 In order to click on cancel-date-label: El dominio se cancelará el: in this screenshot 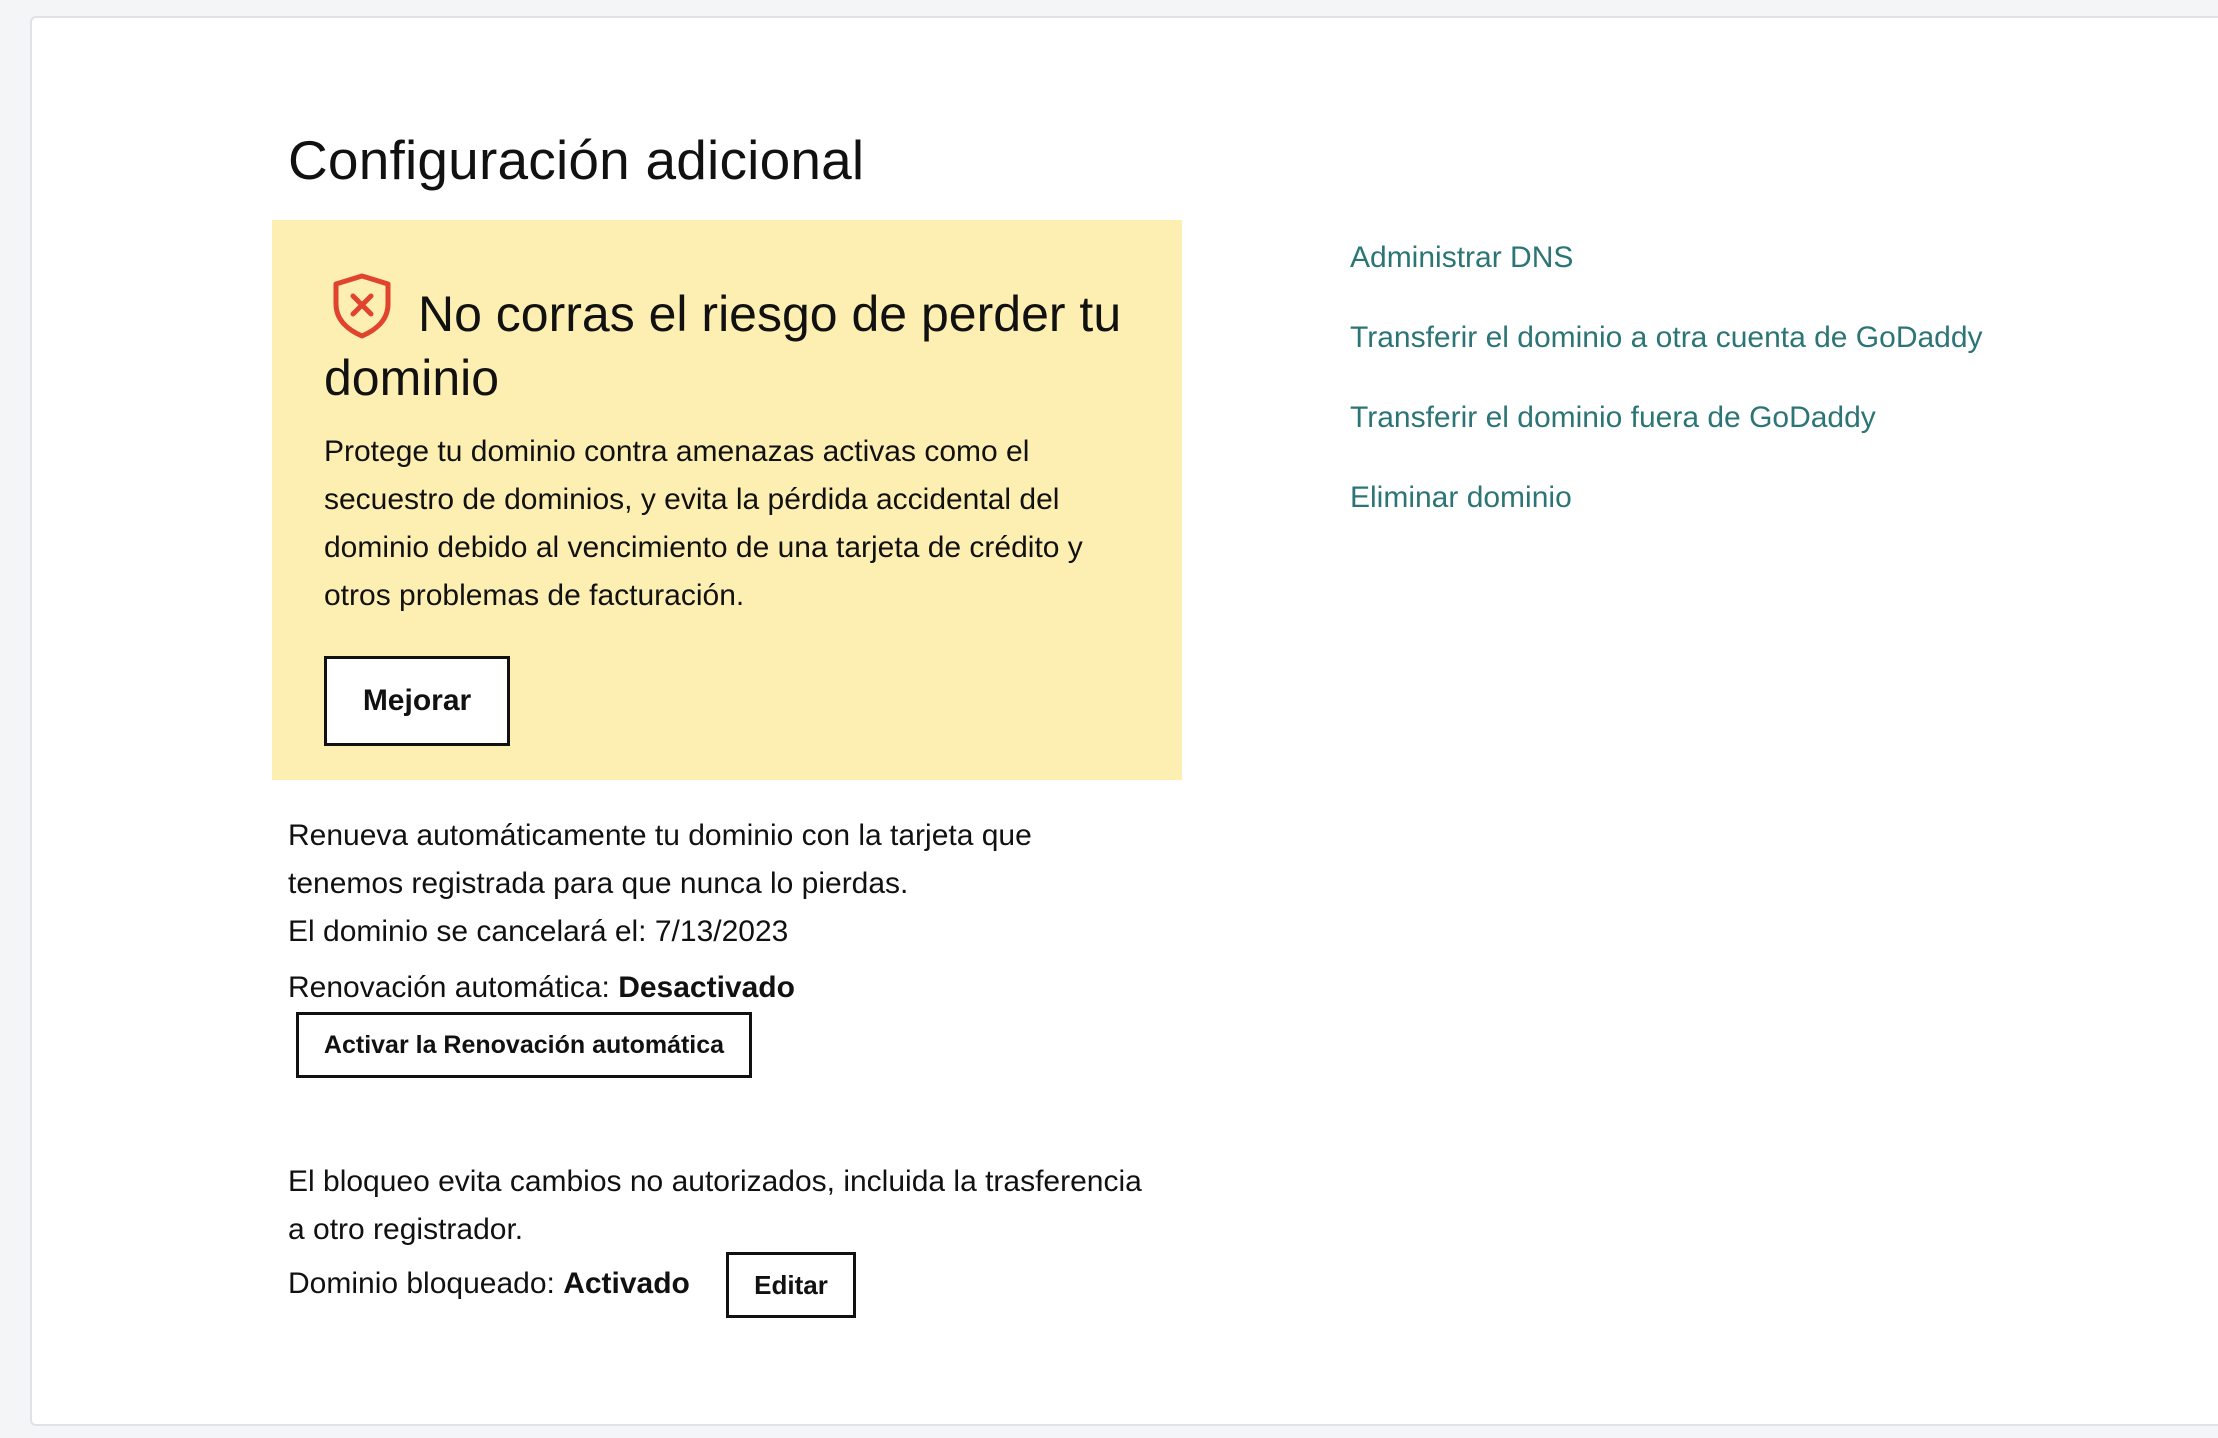, I will do `click(471, 931)`.